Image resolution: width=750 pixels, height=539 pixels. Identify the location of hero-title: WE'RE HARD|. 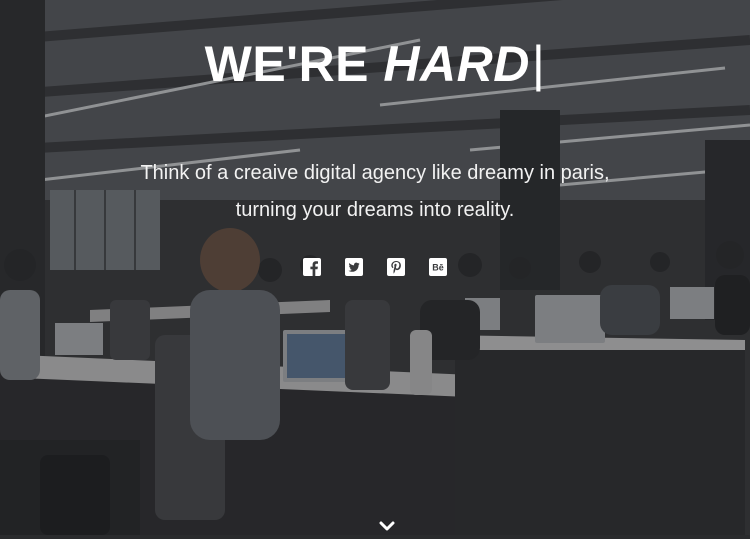
(375, 64).